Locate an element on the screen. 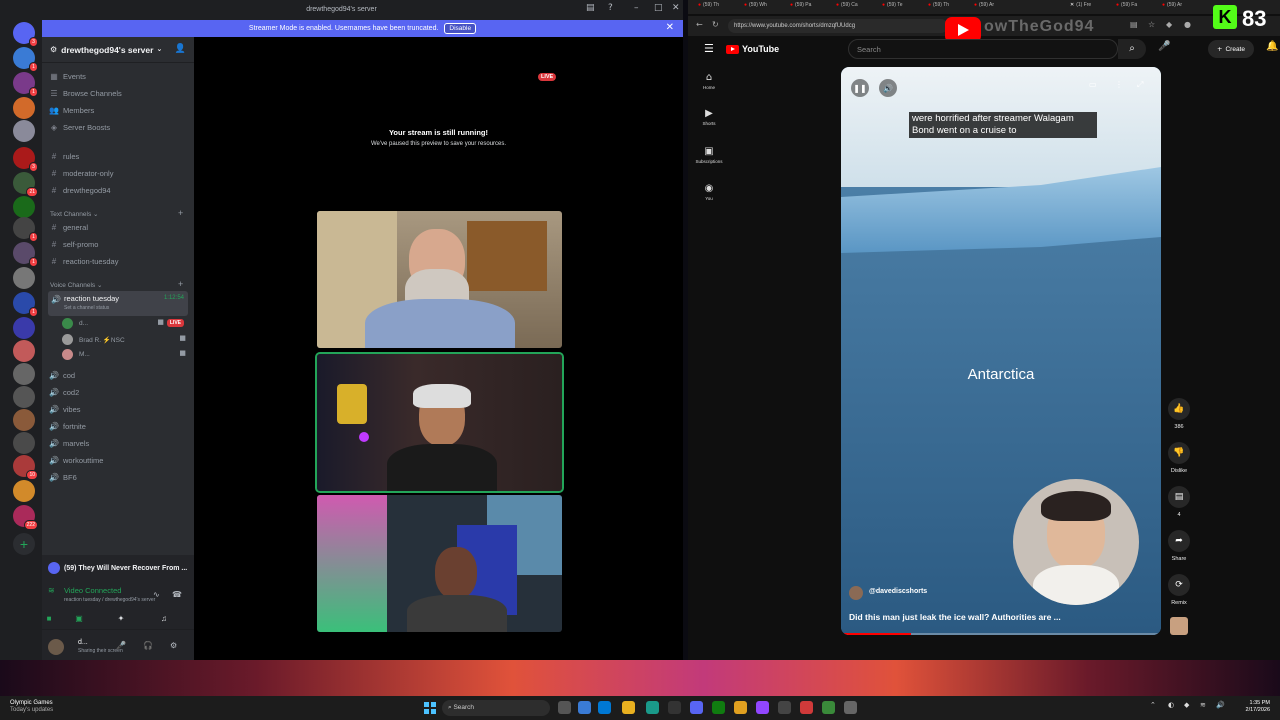 The width and height of the screenshot is (1280, 720). like-button: 👍 386 is located at coordinates (1179, 414).